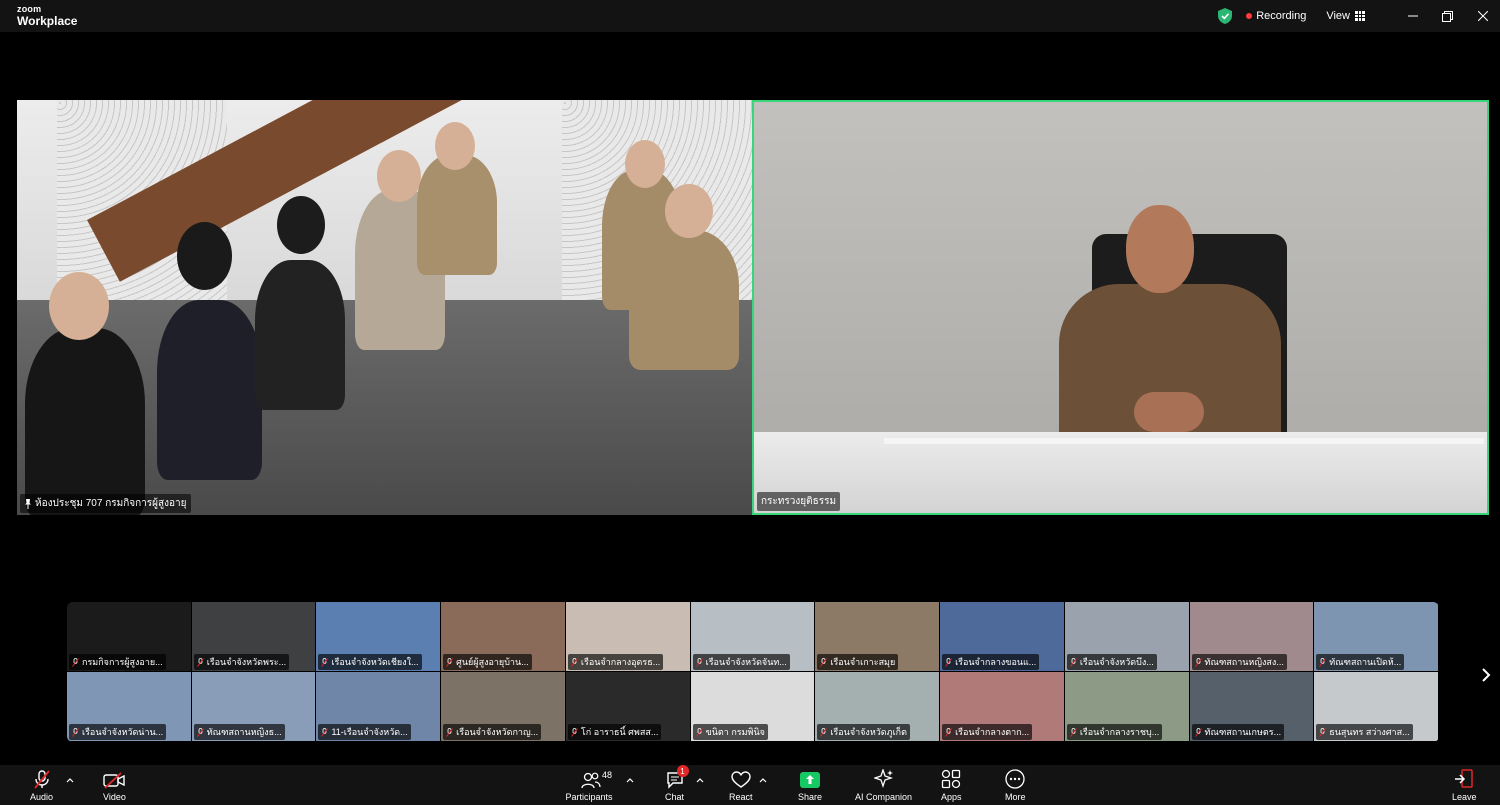 The height and width of the screenshot is (805, 1500). What do you see at coordinates (877, 636) in the screenshot?
I see `gallery-tile: เรือนจำเกาะสมุย` at bounding box center [877, 636].